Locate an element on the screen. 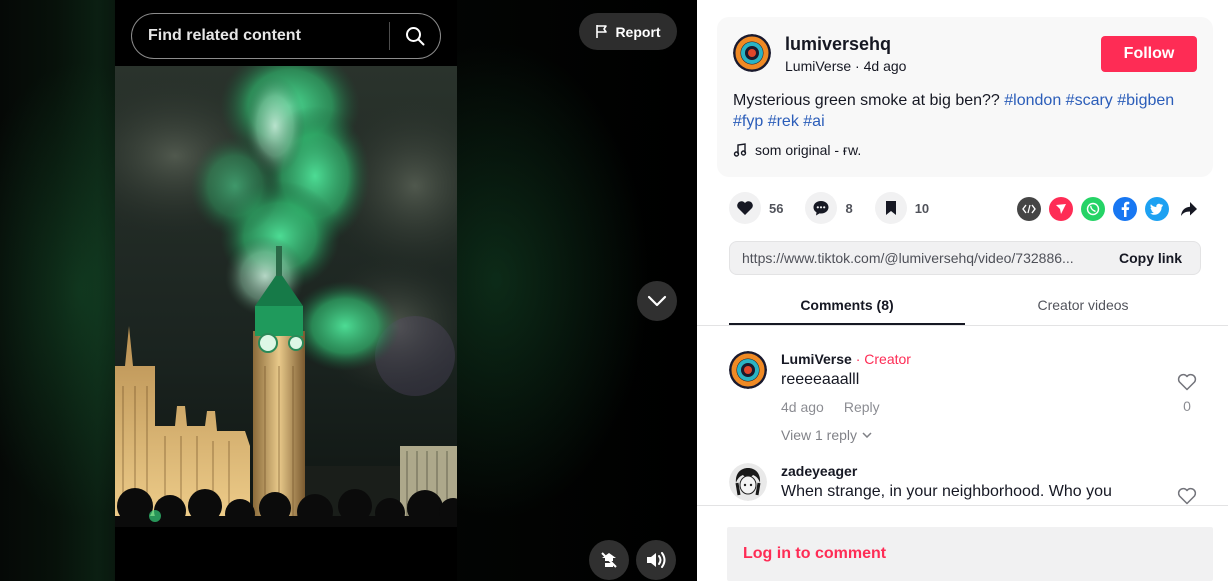  search-button is located at coordinates (415, 36).